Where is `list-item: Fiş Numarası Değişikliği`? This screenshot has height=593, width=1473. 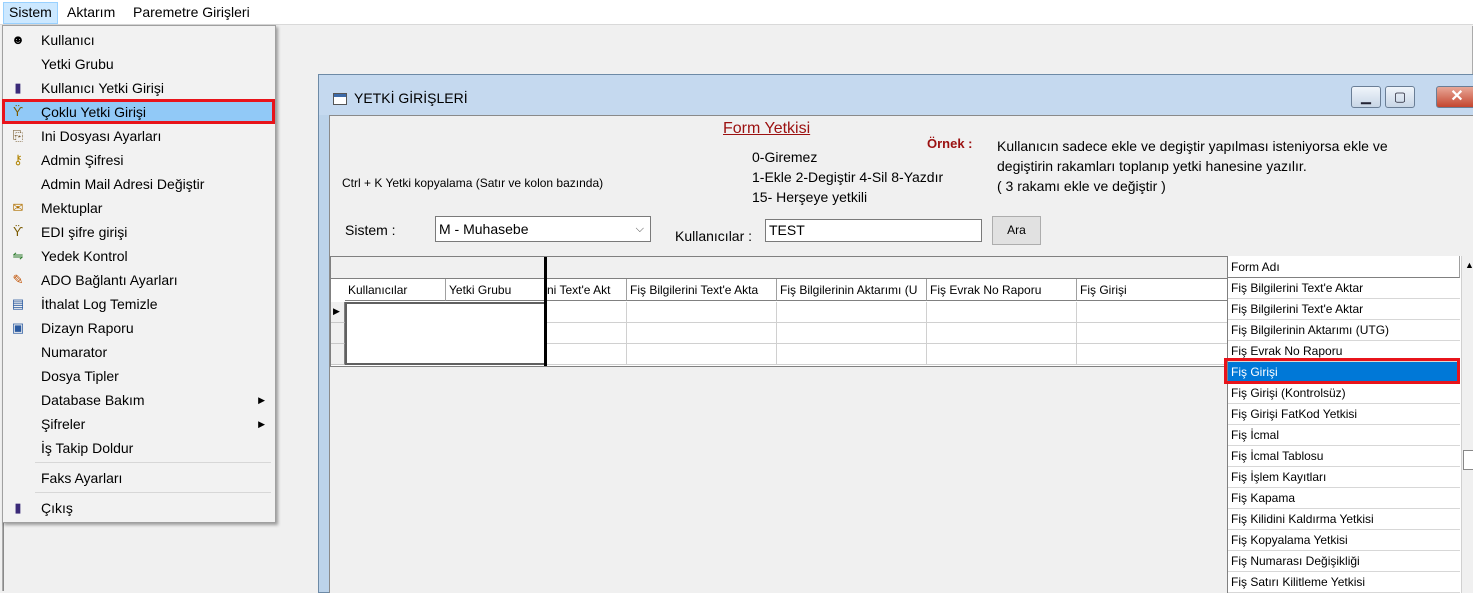
list-item: Fiş Numarası Değişikliği is located at coordinates (1344, 561).